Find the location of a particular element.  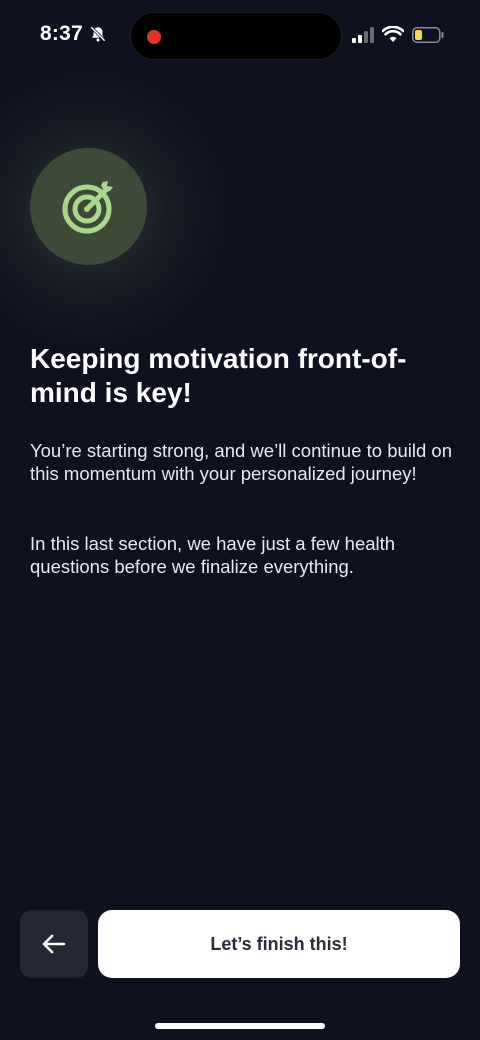

finish-button: Let’s finish this! is located at coordinates (279, 944).